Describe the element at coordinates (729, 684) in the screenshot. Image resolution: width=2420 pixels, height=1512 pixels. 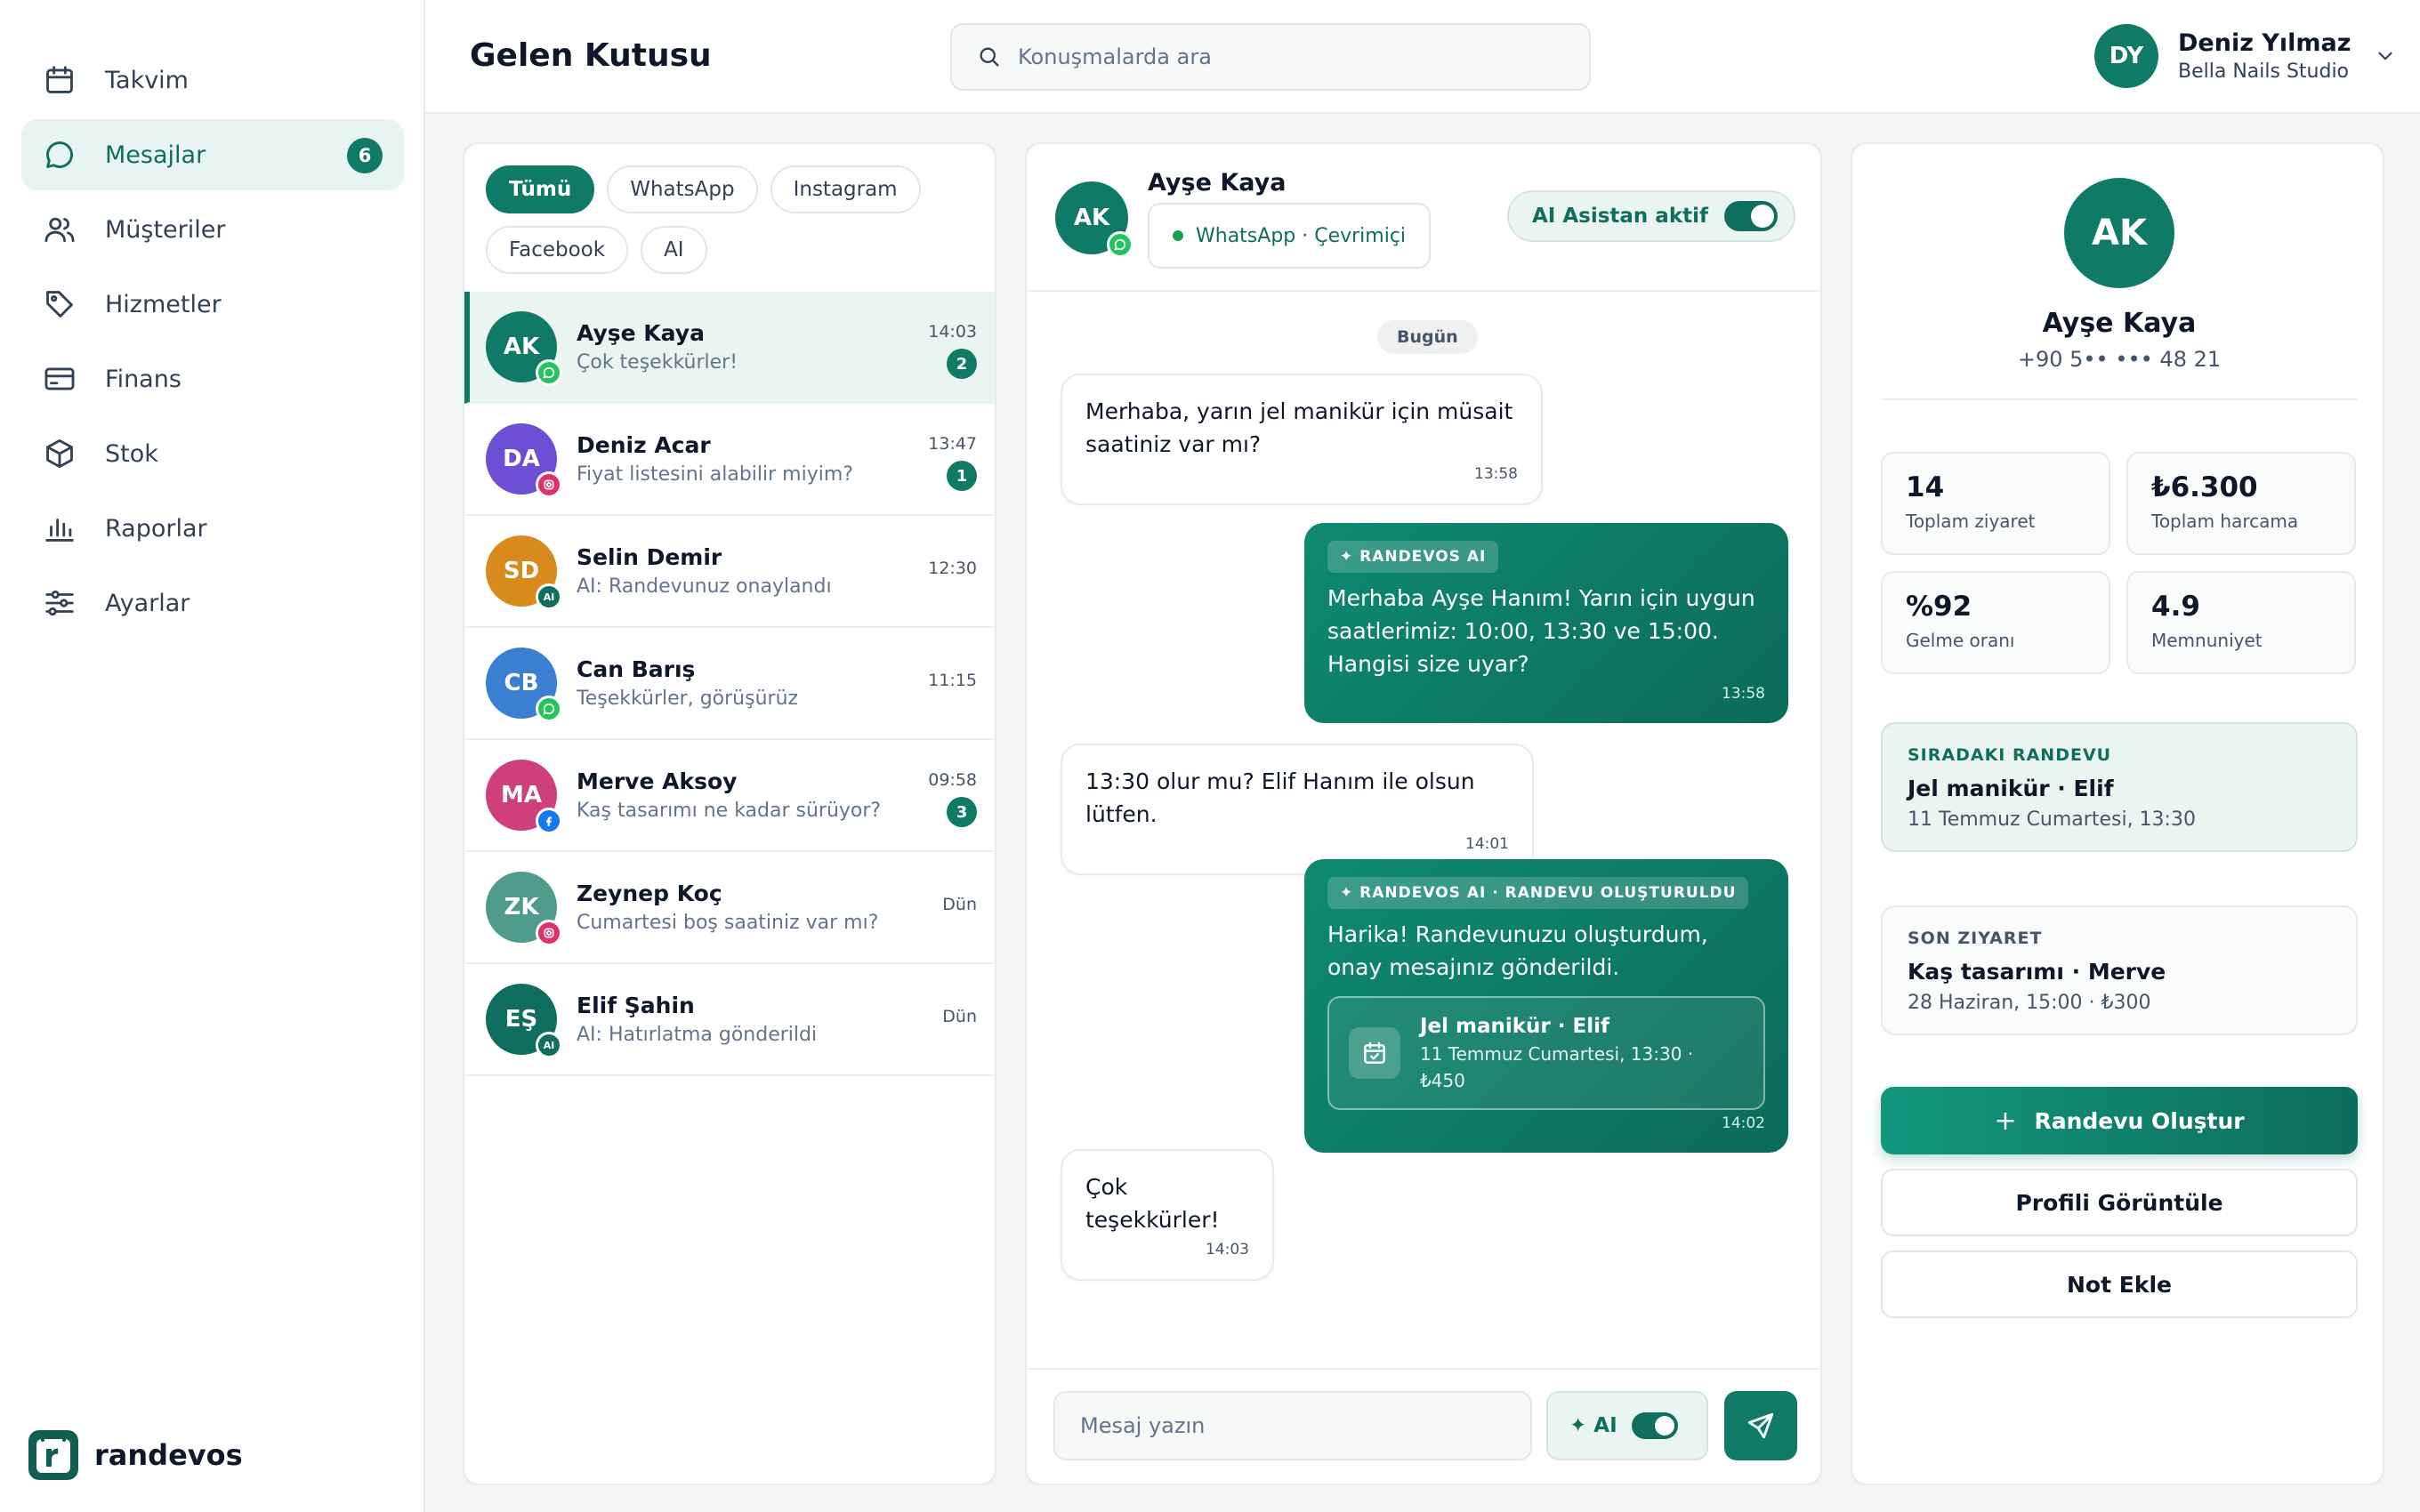
I see `conversation-item: CB Can Barış Teşekkürler, görüşürüz 11:15` at that location.